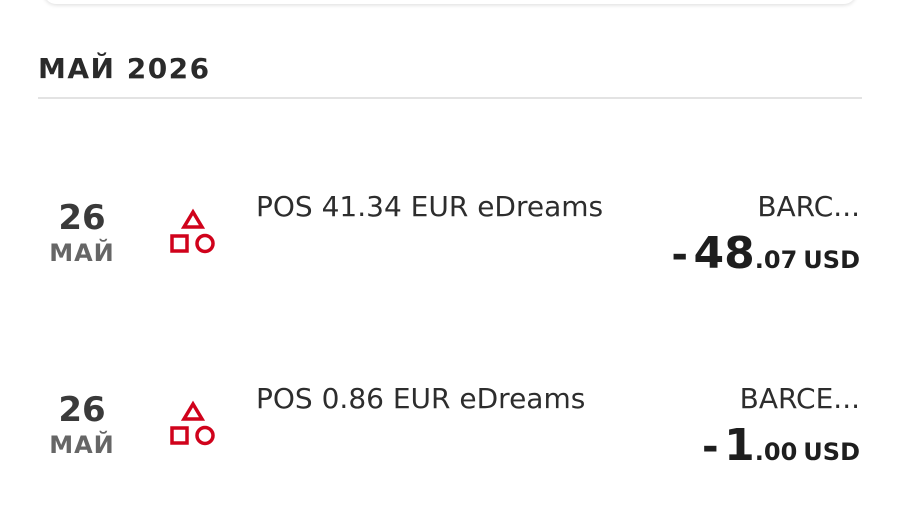 This screenshot has width=900, height=521. Describe the element at coordinates (450, 2) in the screenshot. I see `previous-card-edge` at that location.